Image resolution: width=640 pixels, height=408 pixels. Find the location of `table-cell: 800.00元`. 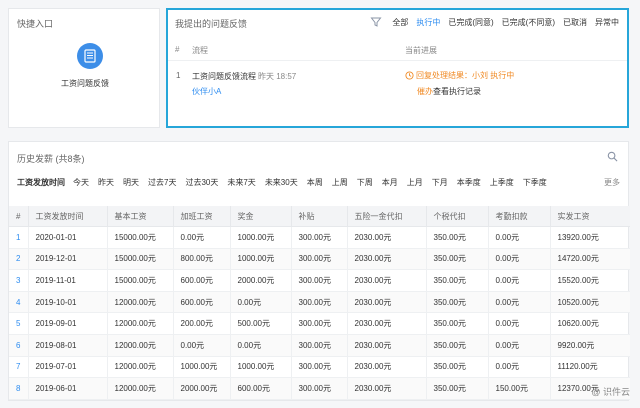

table-cell: 800.00元 is located at coordinates (202, 259).